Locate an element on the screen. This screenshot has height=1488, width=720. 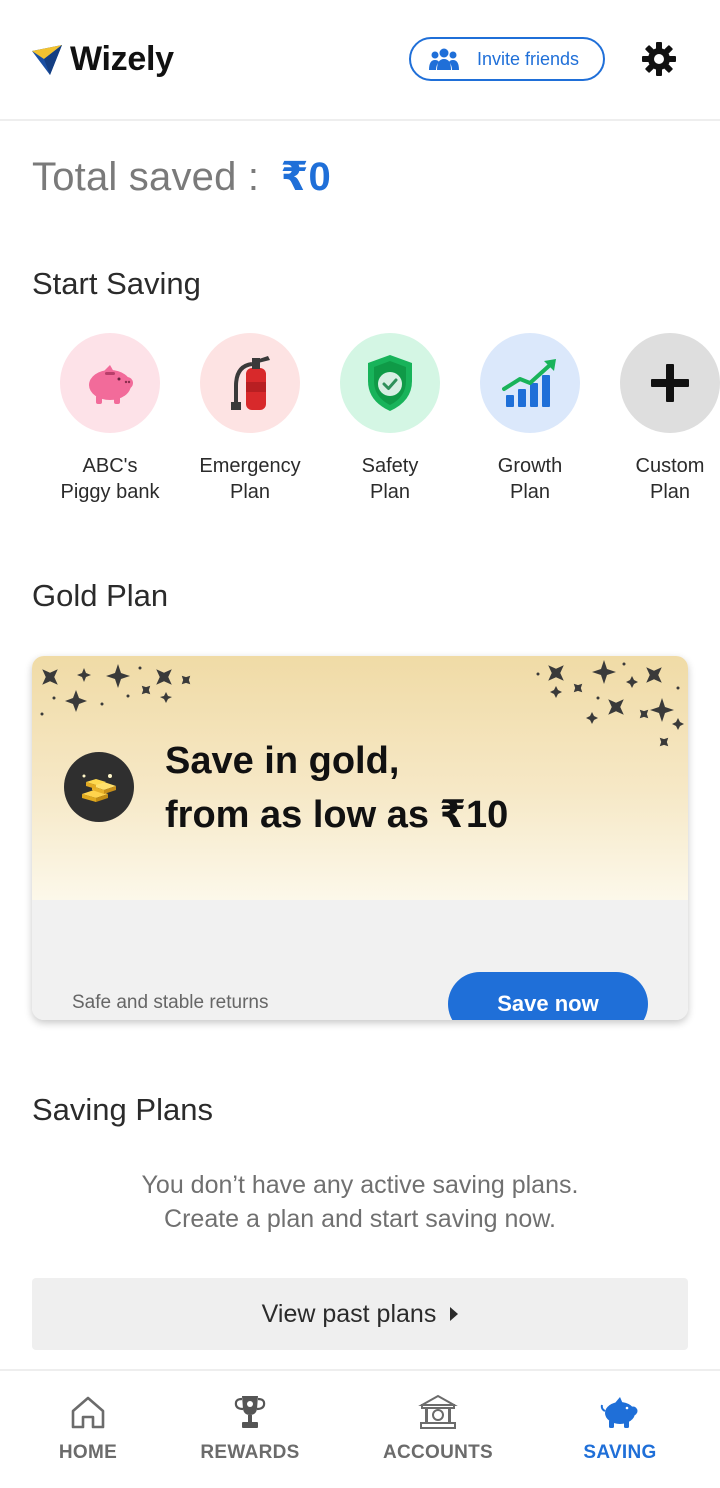
plan-piggy-bank: ABC's Piggy bank is located at coordinates (110, 419).